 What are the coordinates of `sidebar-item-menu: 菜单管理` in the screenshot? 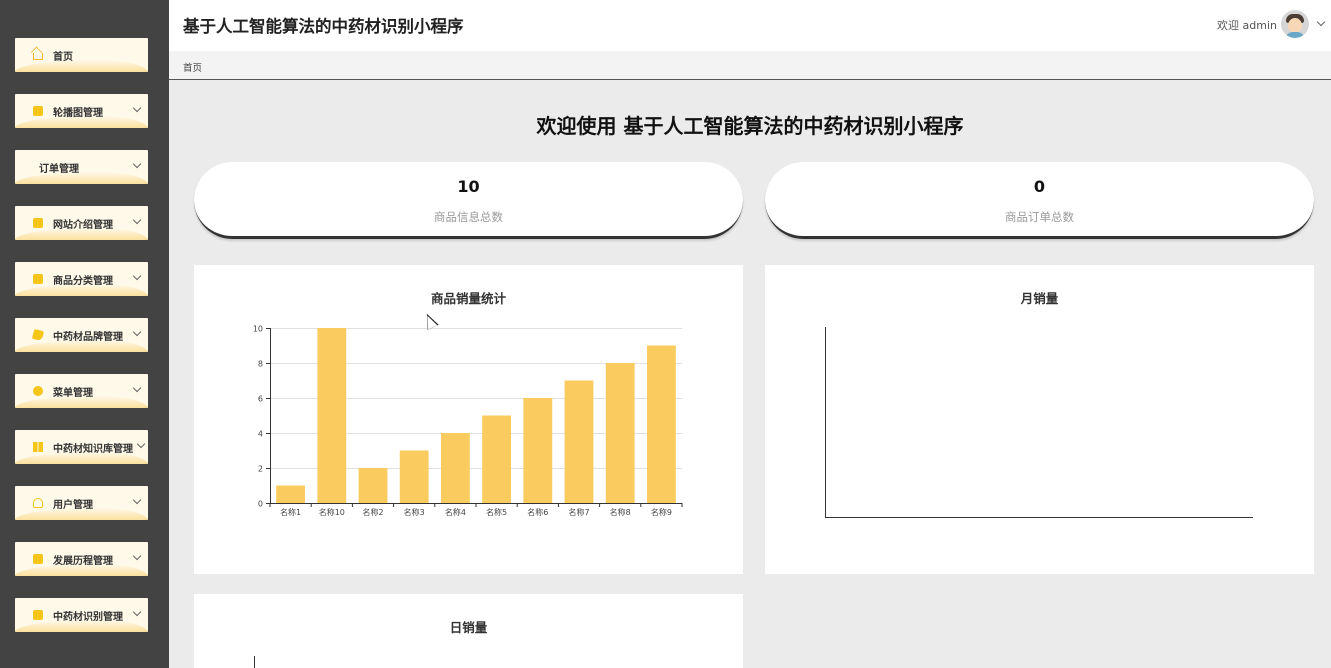 It's located at (81, 391).